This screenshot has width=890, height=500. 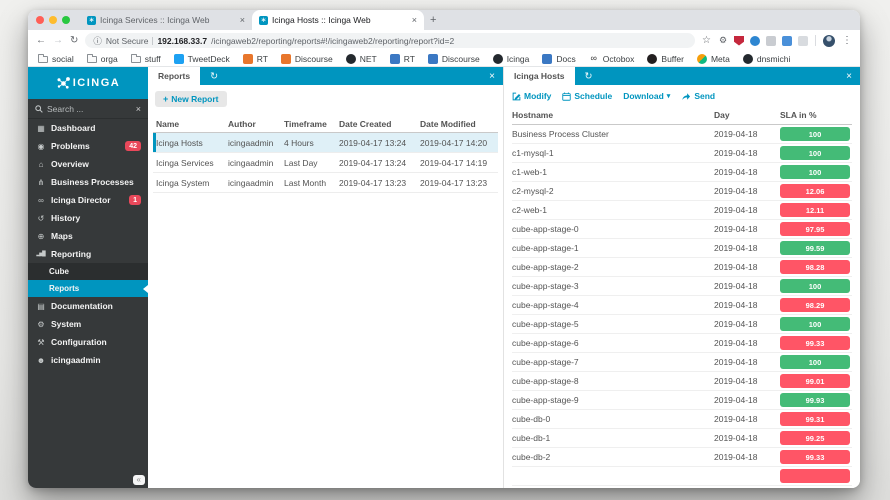 What do you see at coordinates (88, 306) in the screenshot?
I see `sidebar-item-documentation: ▤ Documentation` at bounding box center [88, 306].